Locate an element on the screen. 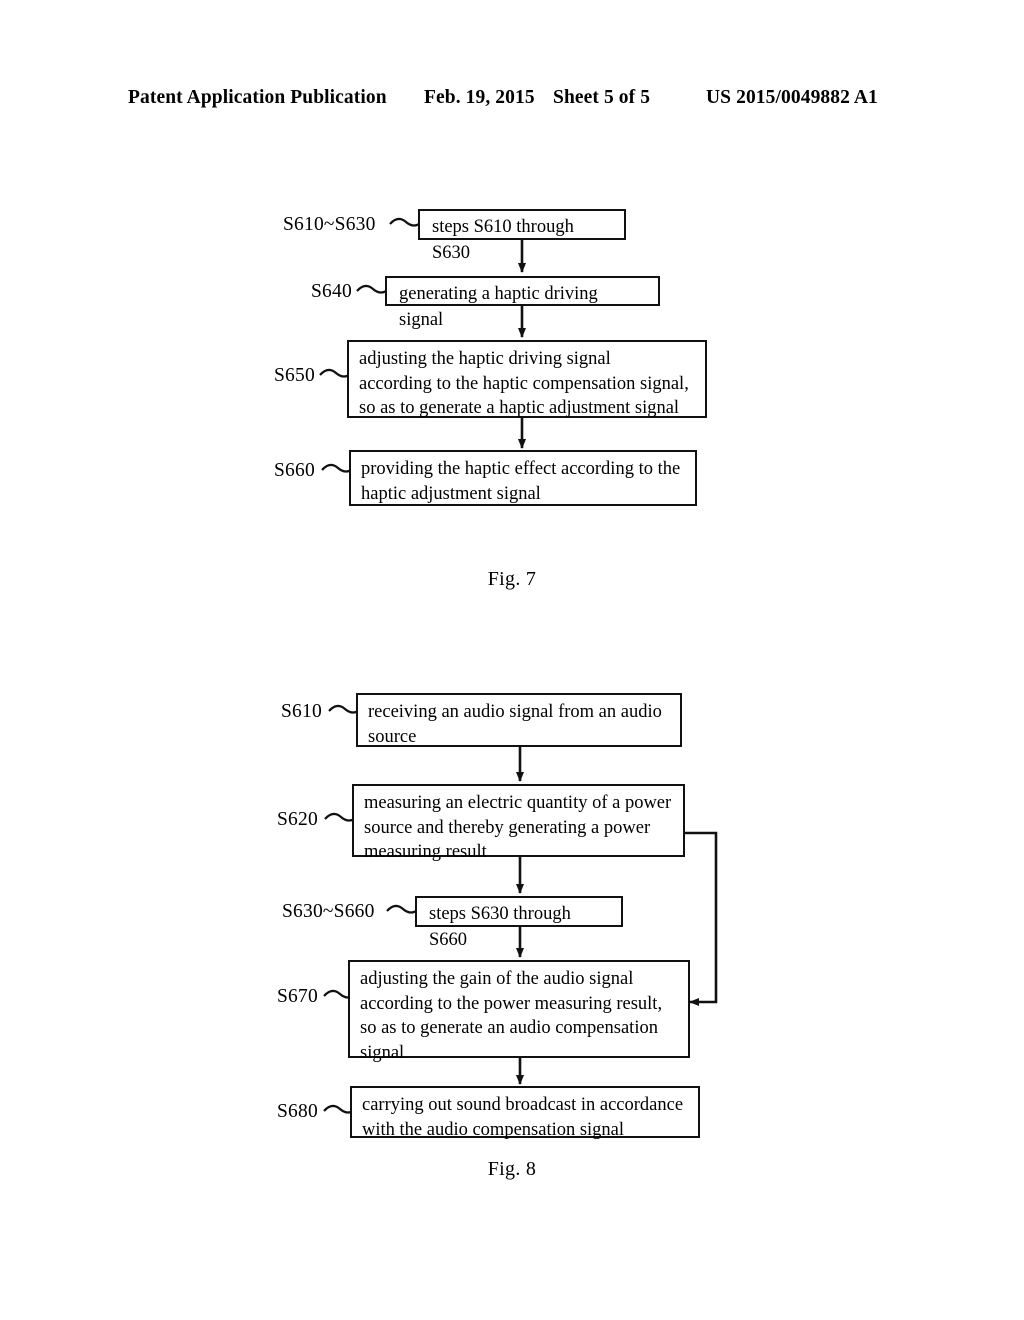 Image resolution: width=1024 pixels, height=1320 pixels. flow-box-steps-s630-through-s660: steps S630 through S660 is located at coordinates (519, 923).